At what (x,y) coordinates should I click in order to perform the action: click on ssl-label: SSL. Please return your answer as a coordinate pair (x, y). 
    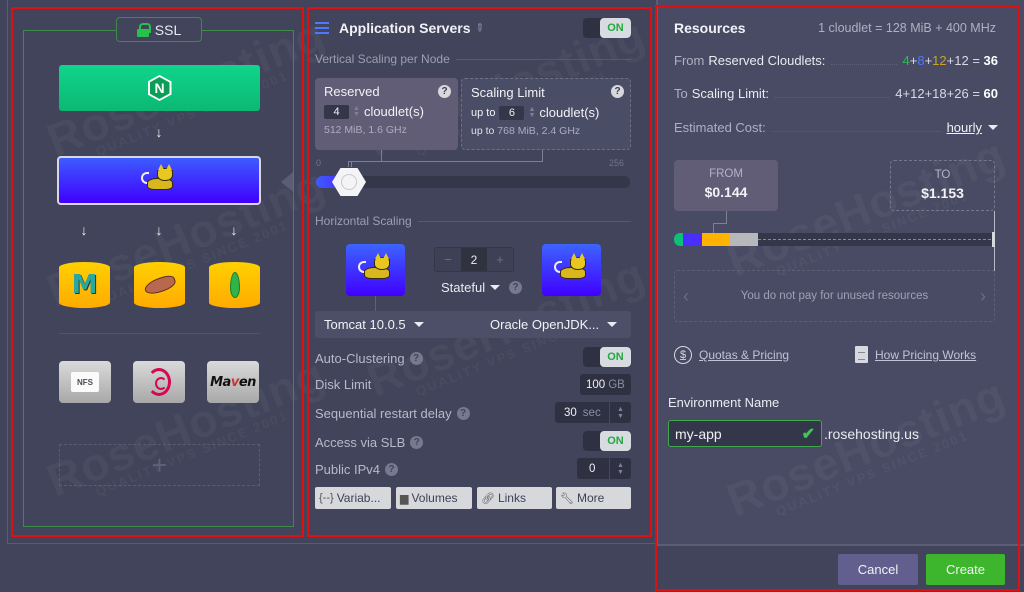
    Looking at the image, I should click on (168, 29).